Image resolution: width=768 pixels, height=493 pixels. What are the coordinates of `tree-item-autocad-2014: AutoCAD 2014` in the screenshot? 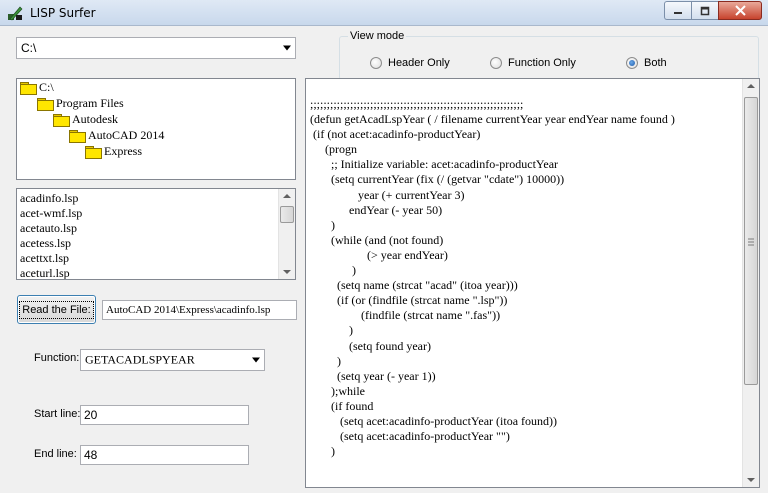 It's located at (116, 135).